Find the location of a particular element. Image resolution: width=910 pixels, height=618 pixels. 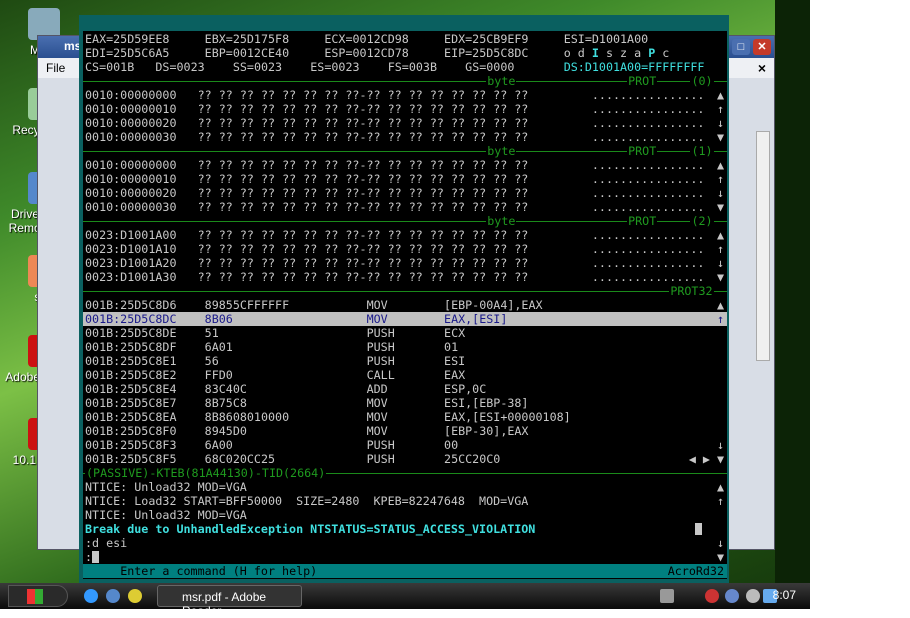

scrollbar is located at coordinates (763, 246).